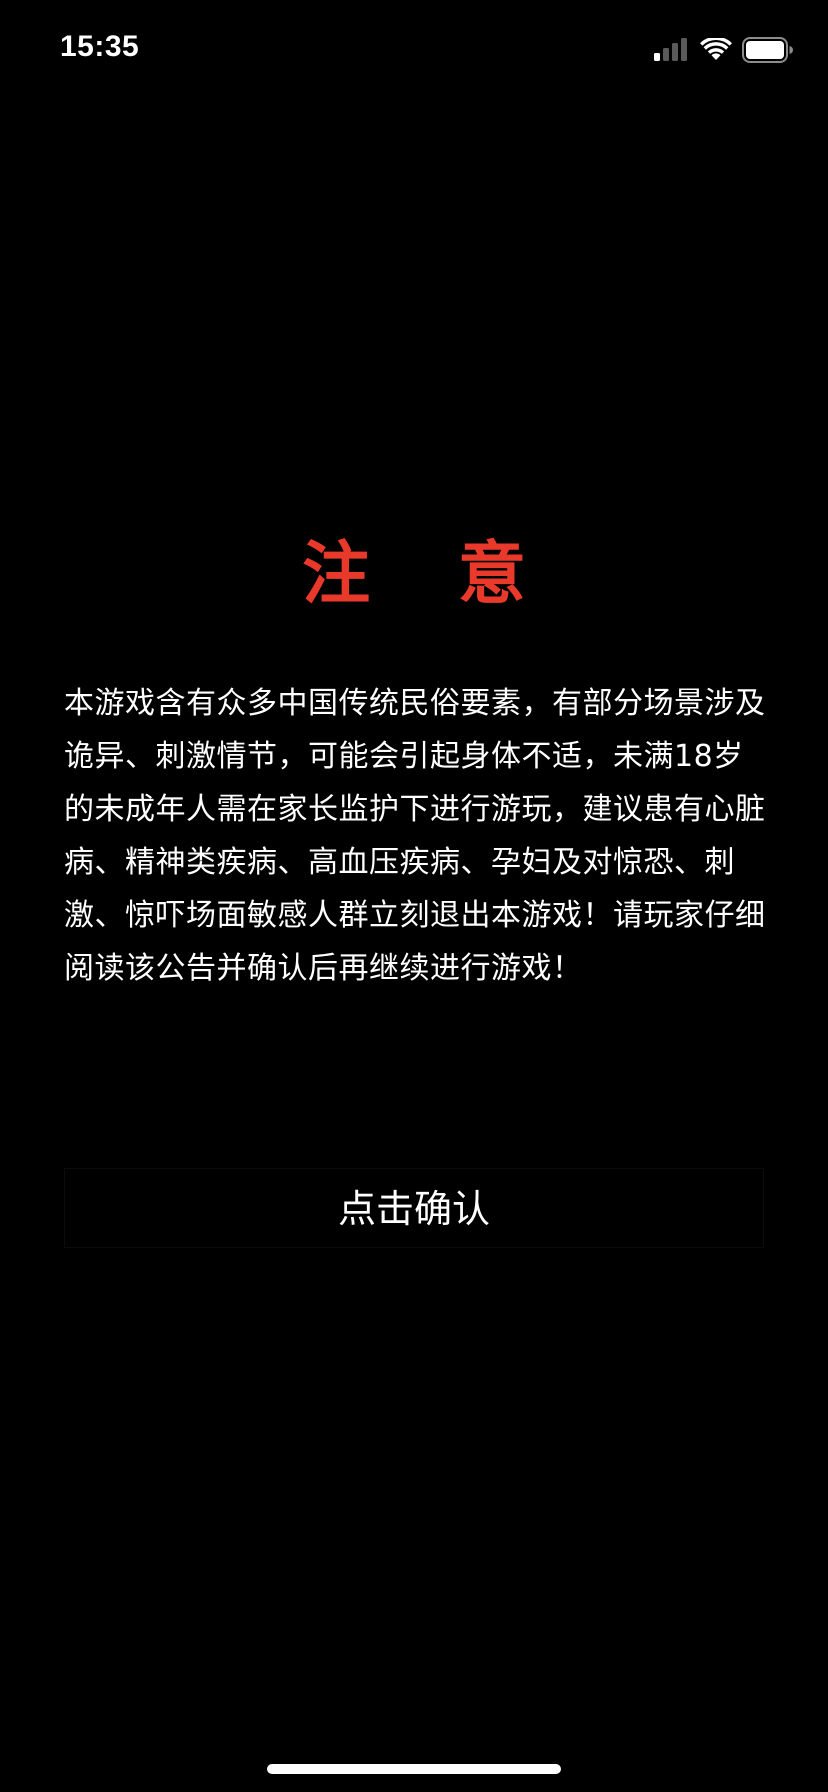 The height and width of the screenshot is (1792, 828). What do you see at coordinates (100, 46) in the screenshot?
I see `status-time: 15:35` at bounding box center [100, 46].